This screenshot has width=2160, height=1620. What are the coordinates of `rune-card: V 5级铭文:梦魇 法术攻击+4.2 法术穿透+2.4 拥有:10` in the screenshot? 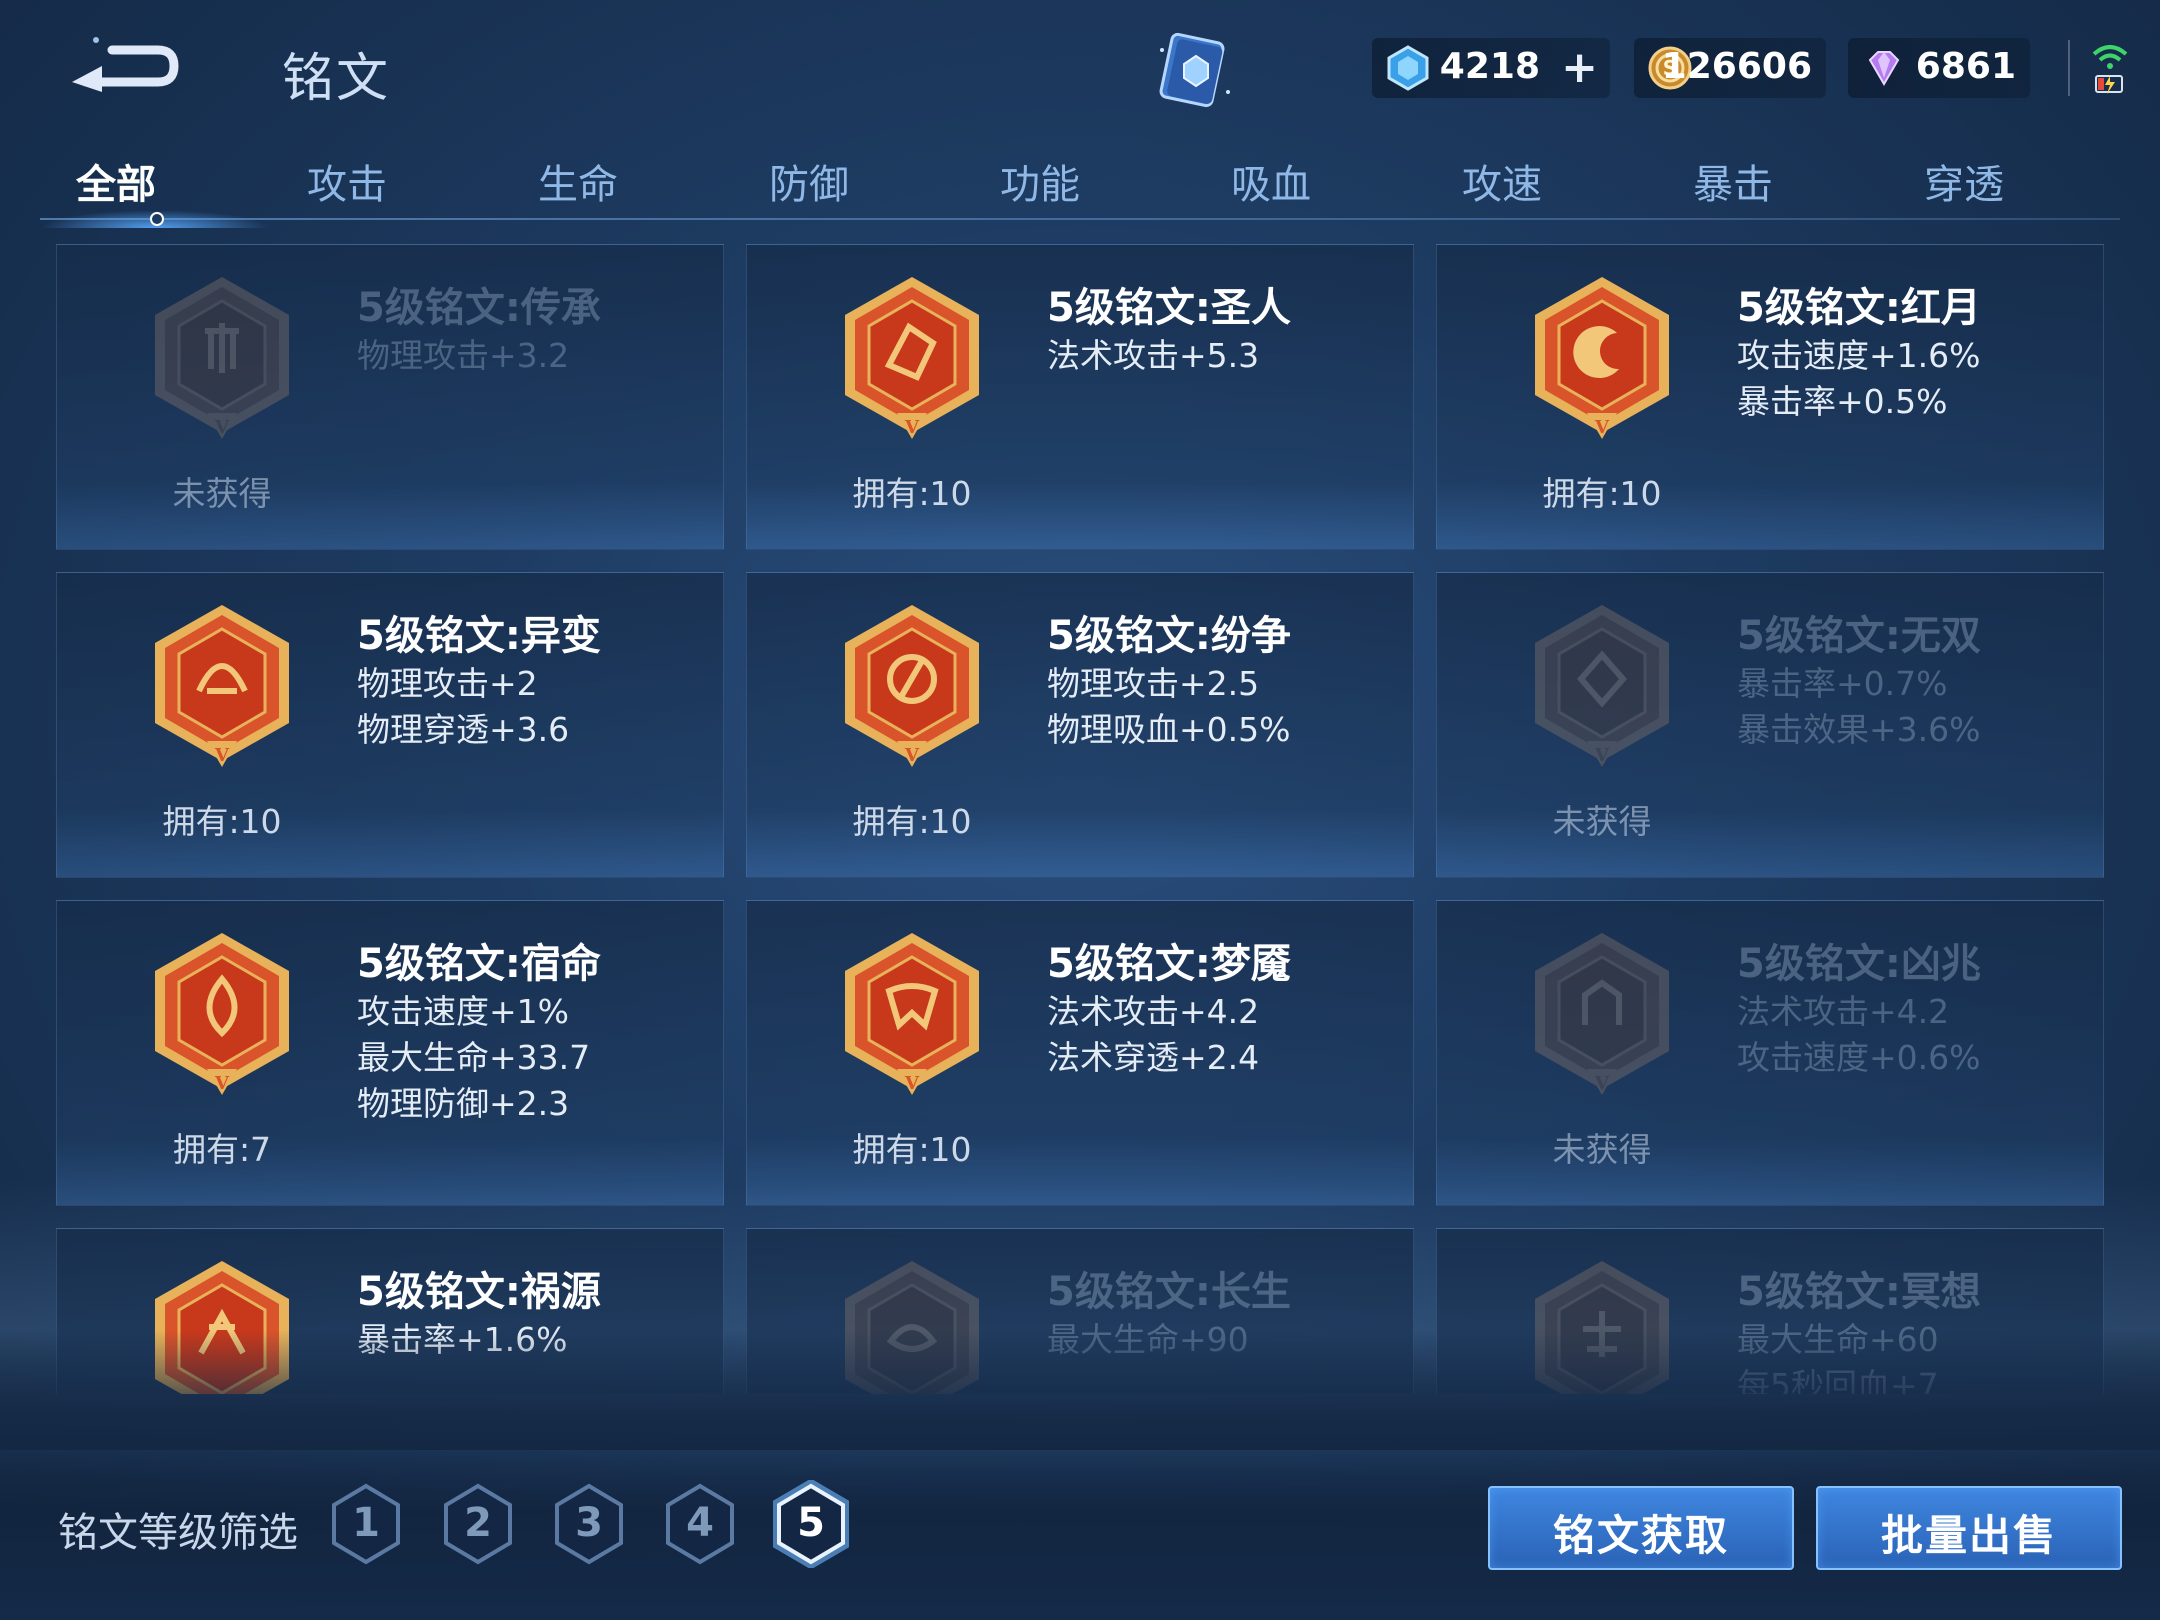 It's located at (1080, 1053).